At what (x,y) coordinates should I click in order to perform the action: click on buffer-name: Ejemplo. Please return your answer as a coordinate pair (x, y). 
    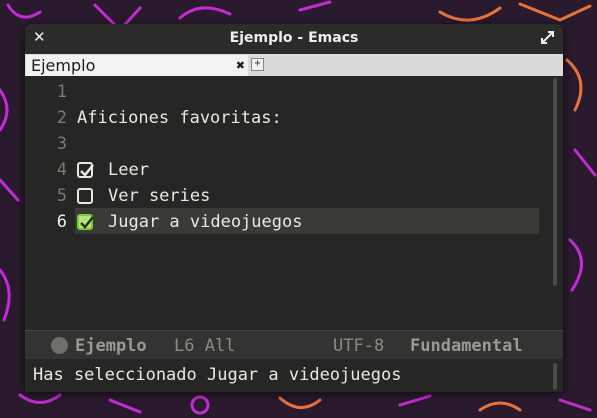
    Looking at the image, I should click on (111, 346).